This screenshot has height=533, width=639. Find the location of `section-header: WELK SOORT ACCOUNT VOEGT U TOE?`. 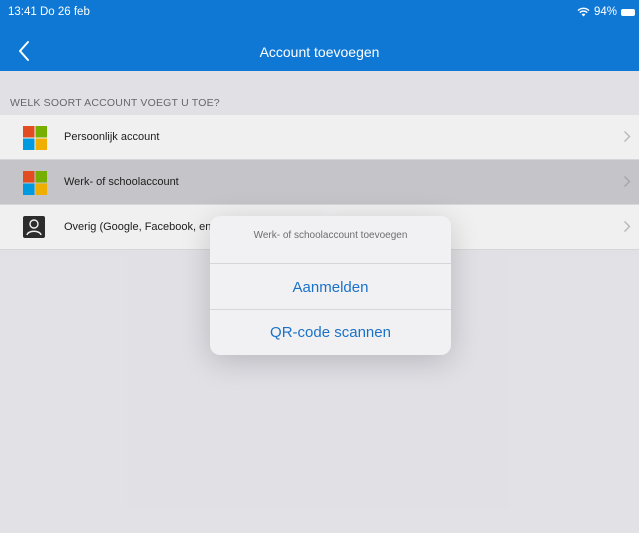

section-header: WELK SOORT ACCOUNT VOEGT U TOE? is located at coordinates (115, 103).